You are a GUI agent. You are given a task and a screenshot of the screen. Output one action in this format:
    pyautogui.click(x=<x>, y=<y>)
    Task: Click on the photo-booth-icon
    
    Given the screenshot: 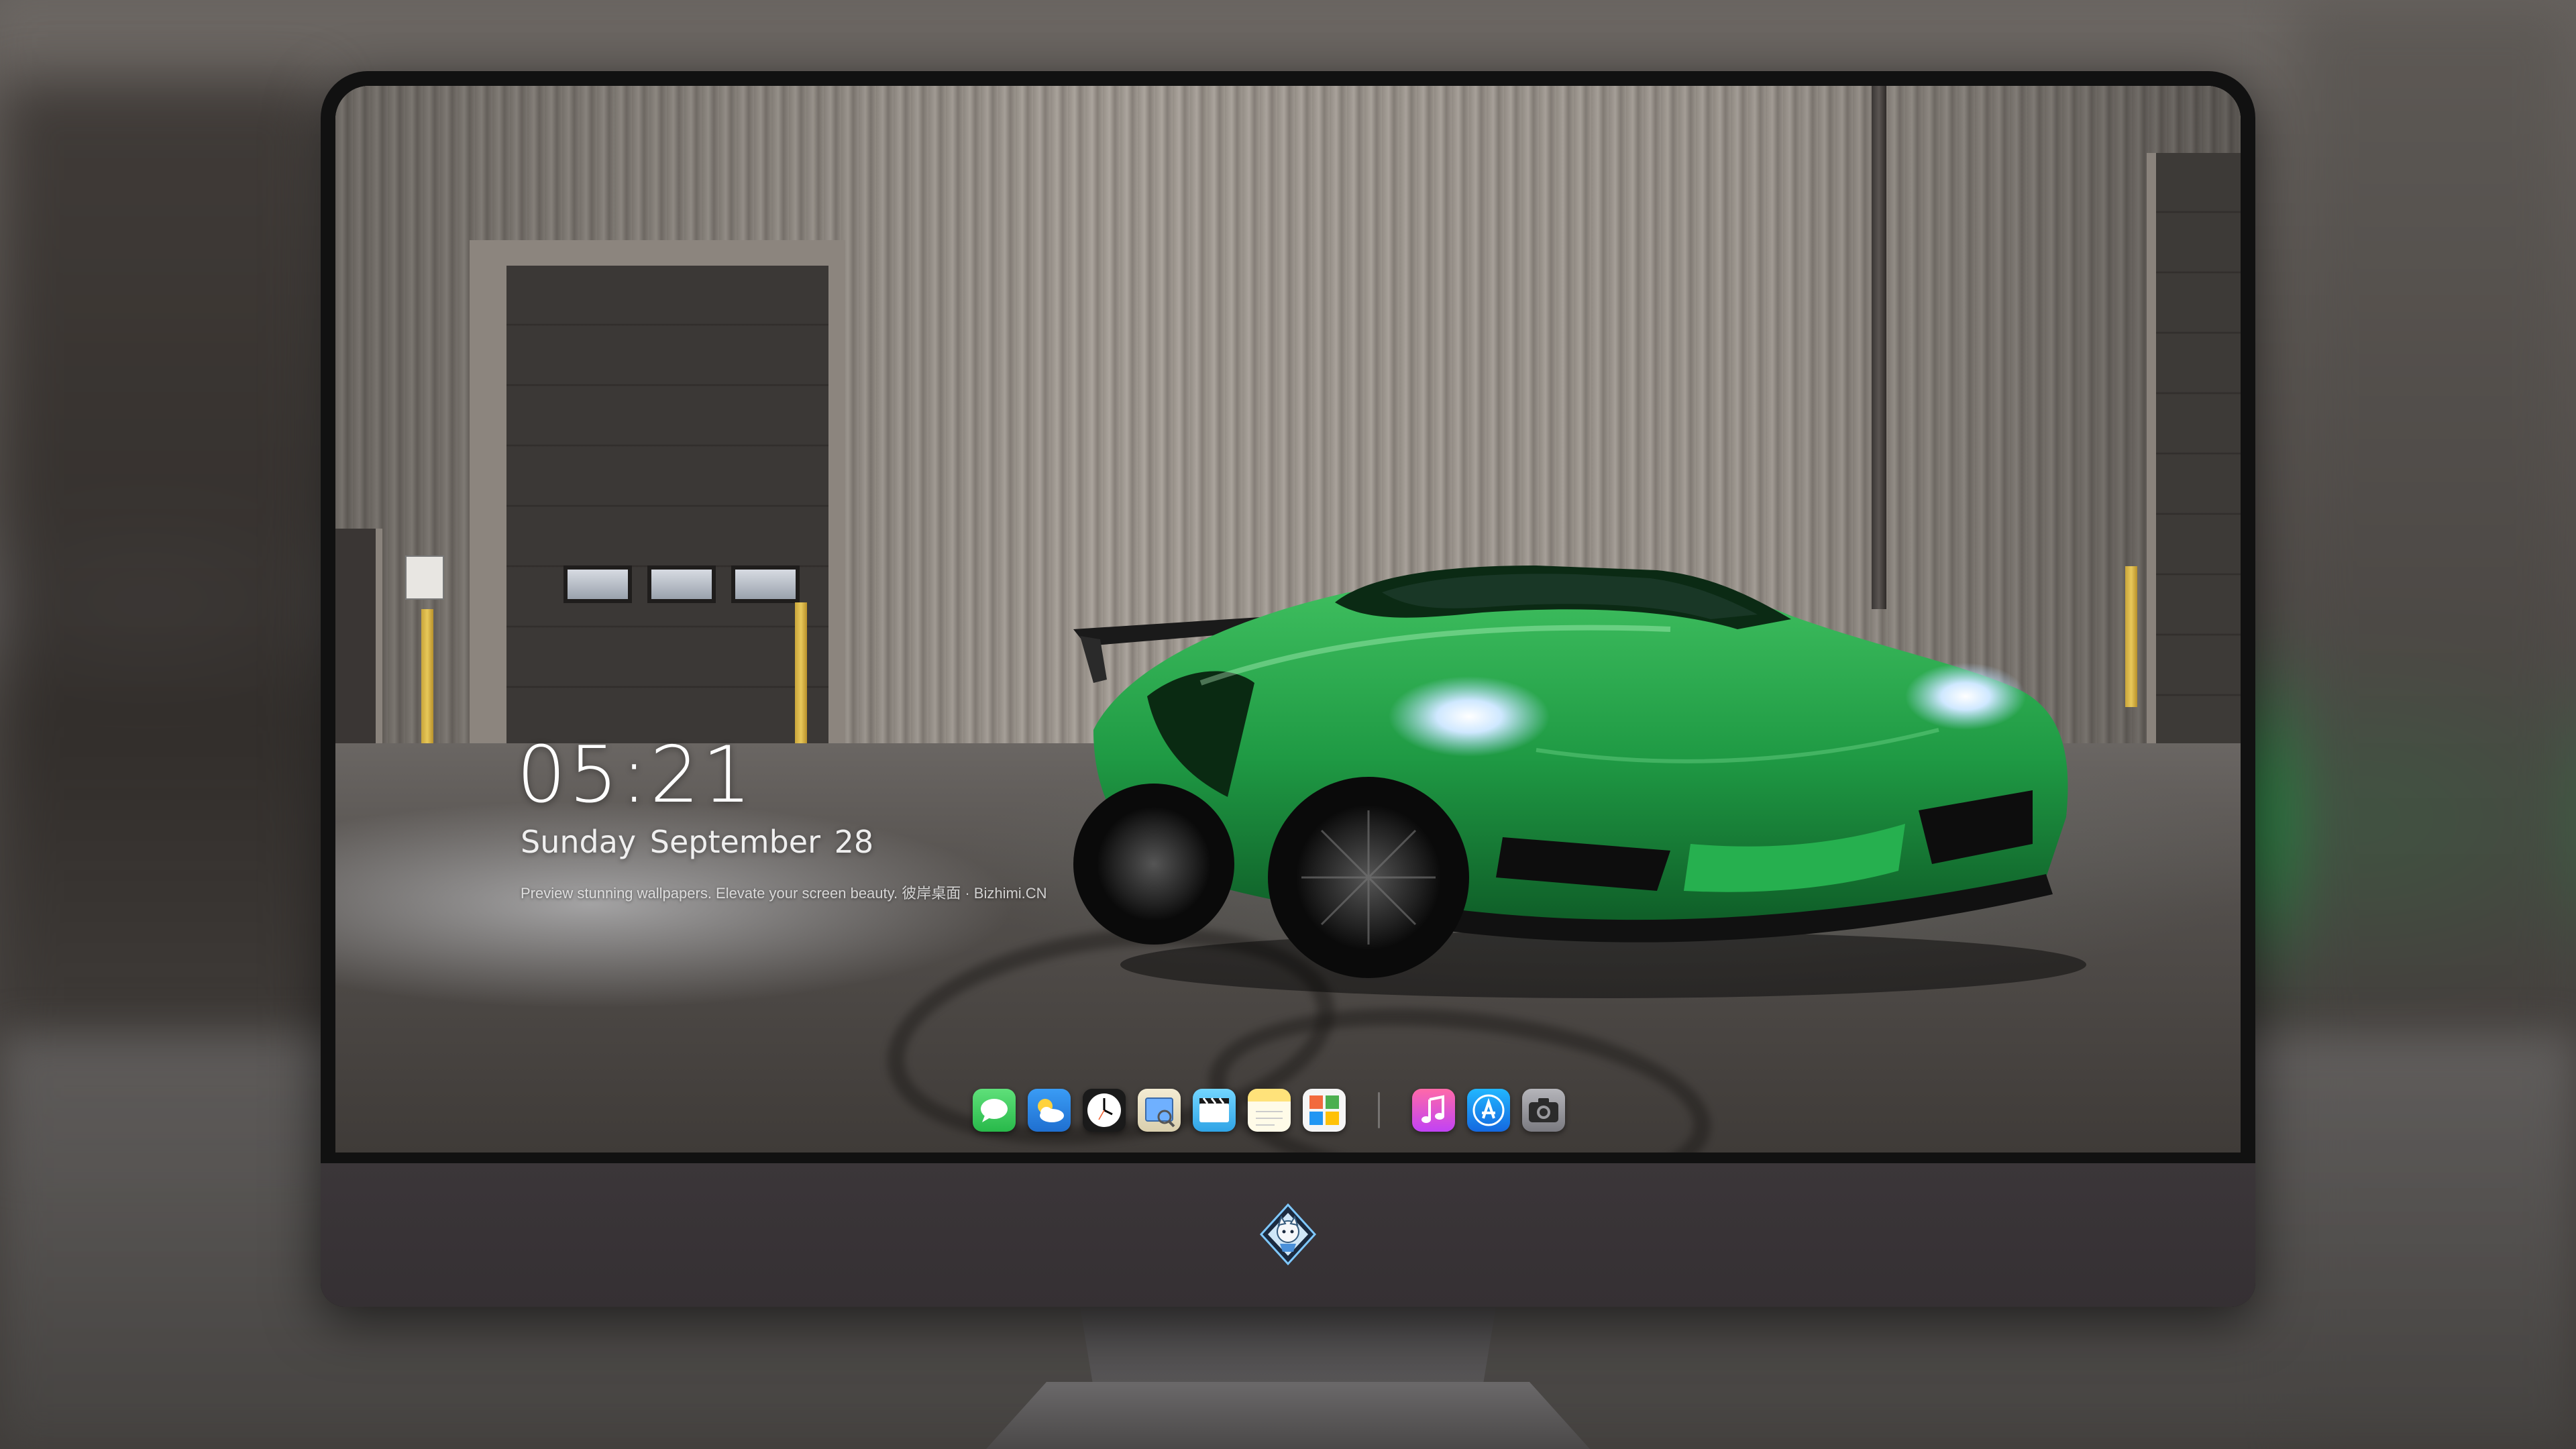 What is the action you would take?
    pyautogui.click(x=1324, y=1110)
    